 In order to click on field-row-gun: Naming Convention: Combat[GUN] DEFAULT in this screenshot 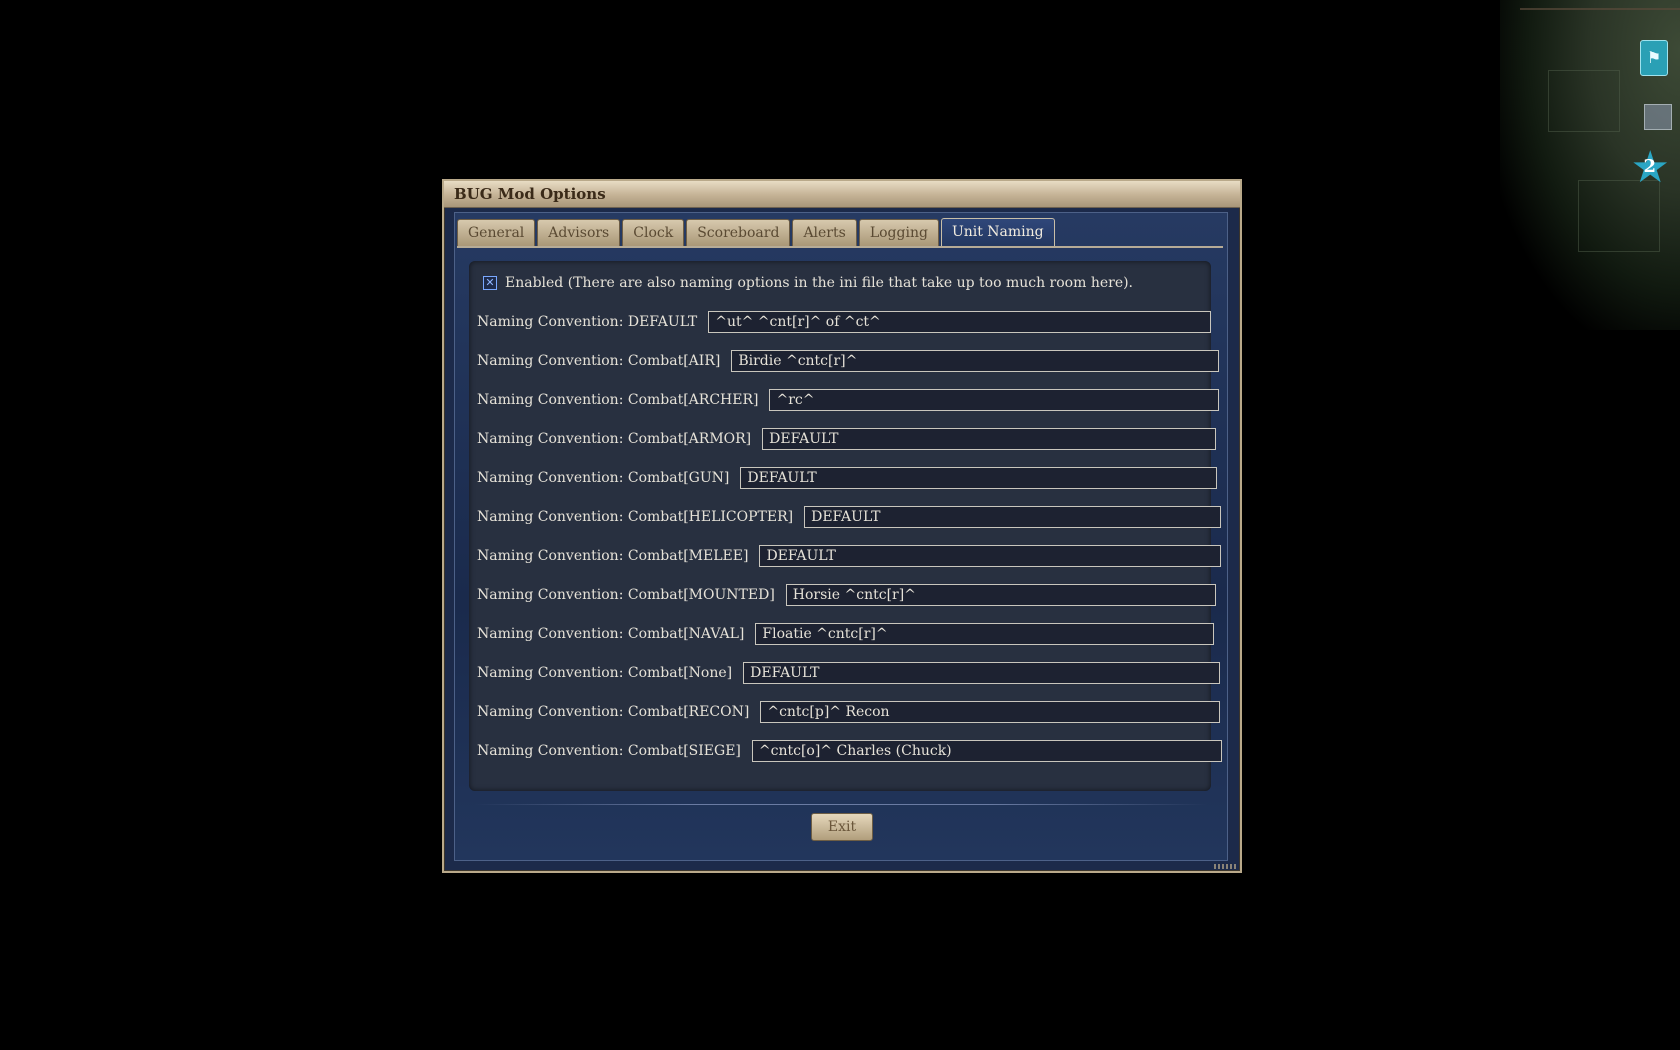, I will do `click(847, 478)`.